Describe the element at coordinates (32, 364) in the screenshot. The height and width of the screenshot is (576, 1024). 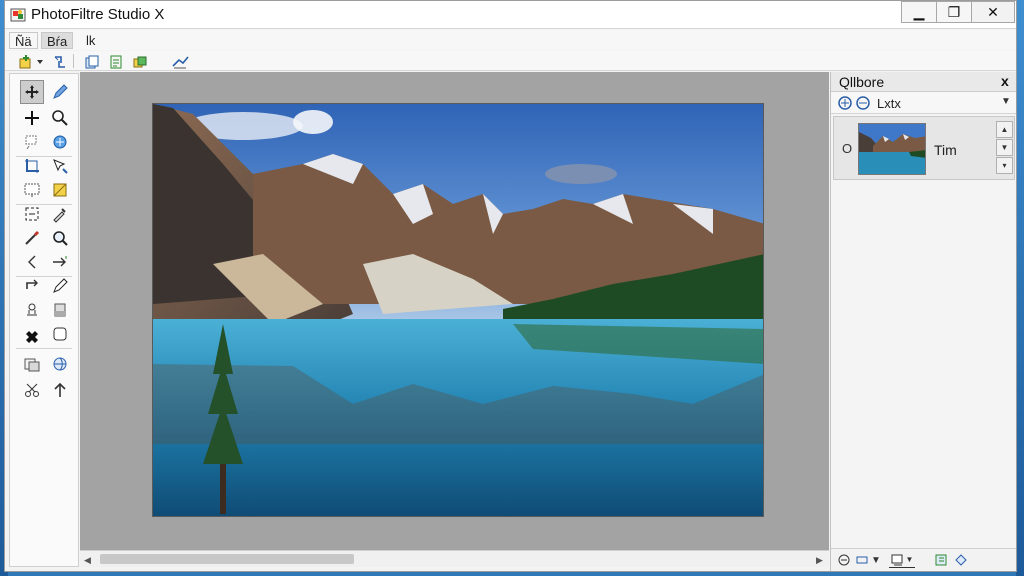
I see `copy-tool-icon` at that location.